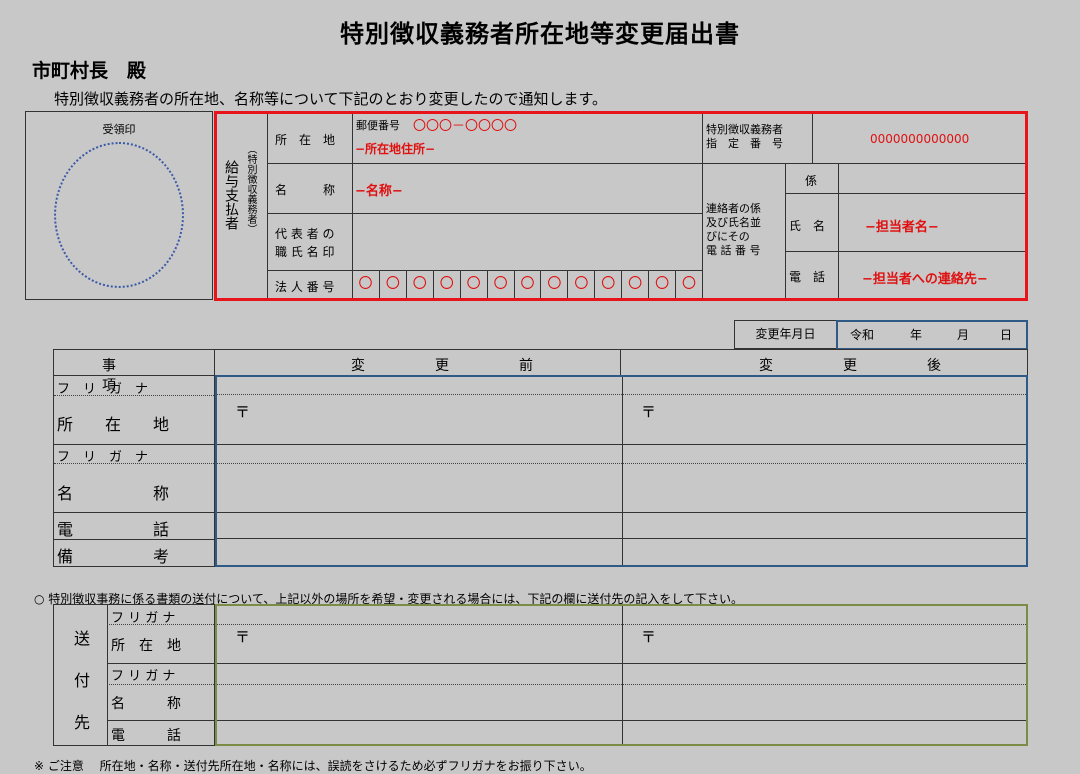  I want to click on contact-label: 連絡者の係 及び氏名並 びにその 電 話 番 号, so click(733, 230).